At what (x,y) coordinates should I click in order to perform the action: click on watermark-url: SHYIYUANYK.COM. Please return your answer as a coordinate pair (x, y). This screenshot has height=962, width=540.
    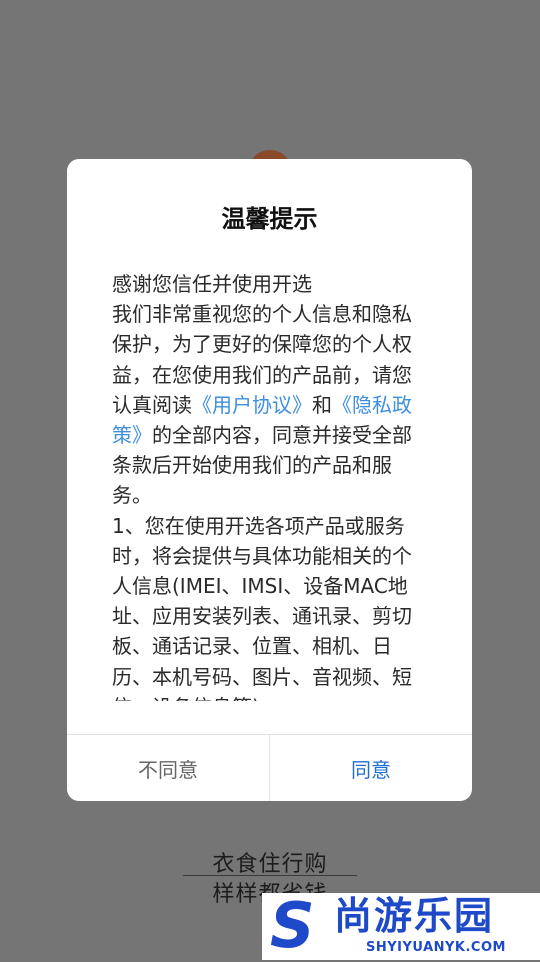
    Looking at the image, I should click on (436, 947).